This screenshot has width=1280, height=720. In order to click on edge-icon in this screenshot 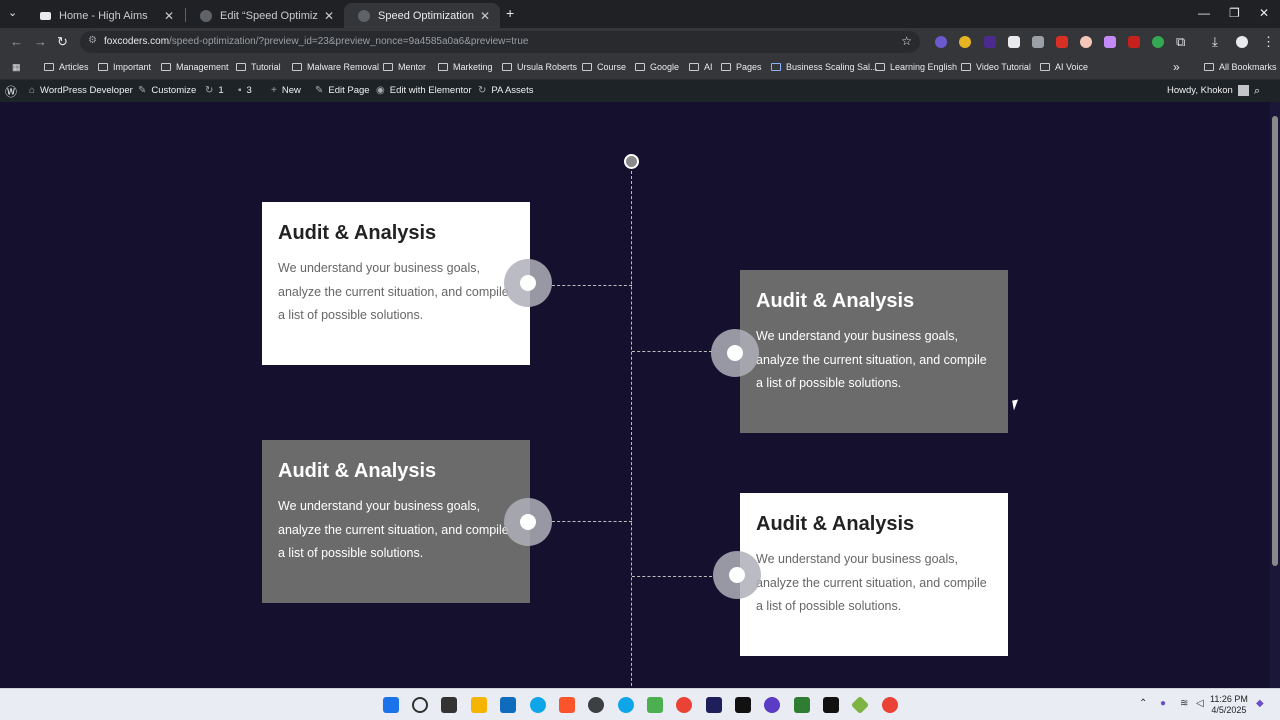, I will do `click(538, 705)`.